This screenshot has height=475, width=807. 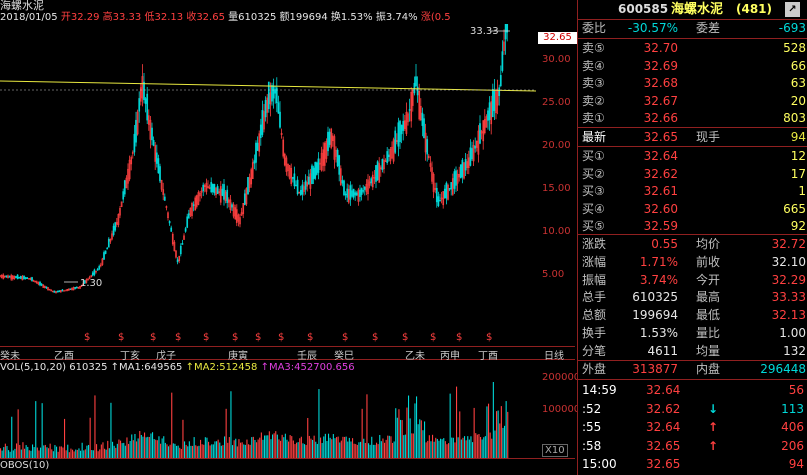 What do you see at coordinates (692, 280) in the screenshot?
I see `stat-row: 振幅 3.74% 今开 32.29` at bounding box center [692, 280].